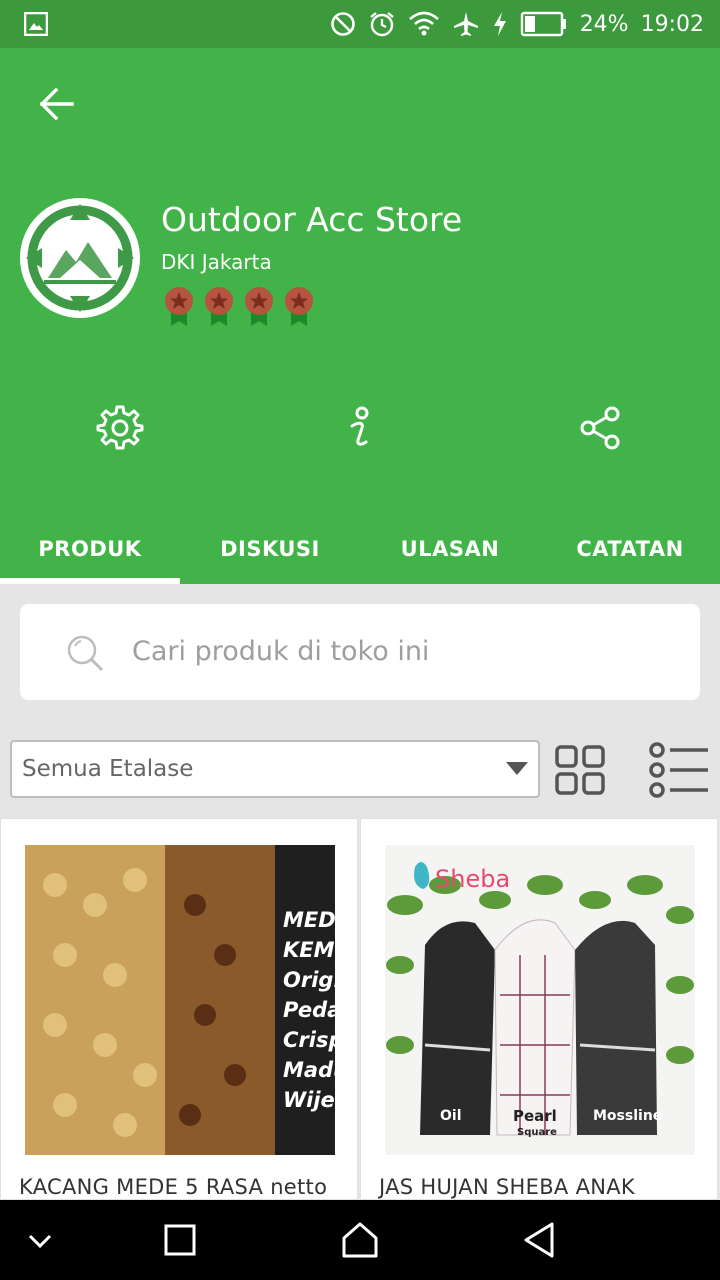 This screenshot has height=1280, width=720. Describe the element at coordinates (537, 1132) in the screenshot. I see `image-label: Square` at that location.